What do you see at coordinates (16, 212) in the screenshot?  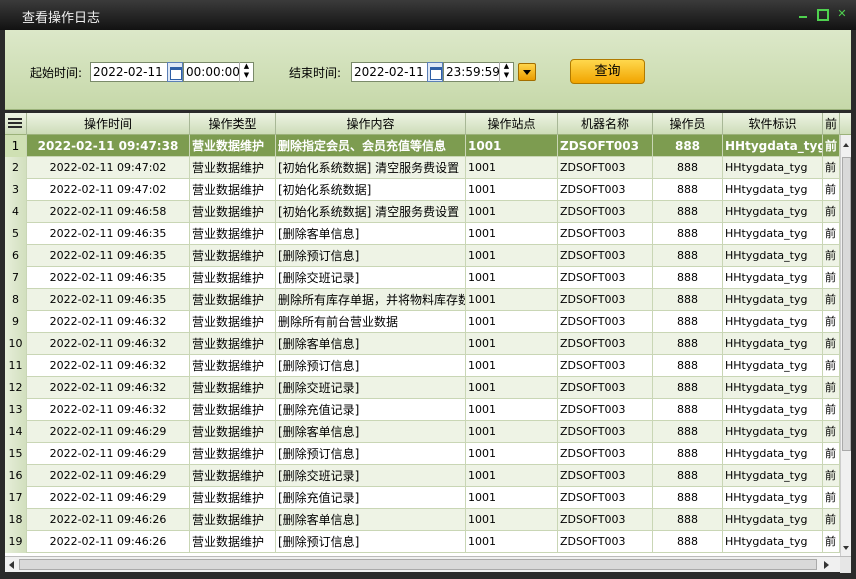 I see `row-number: 4` at bounding box center [16, 212].